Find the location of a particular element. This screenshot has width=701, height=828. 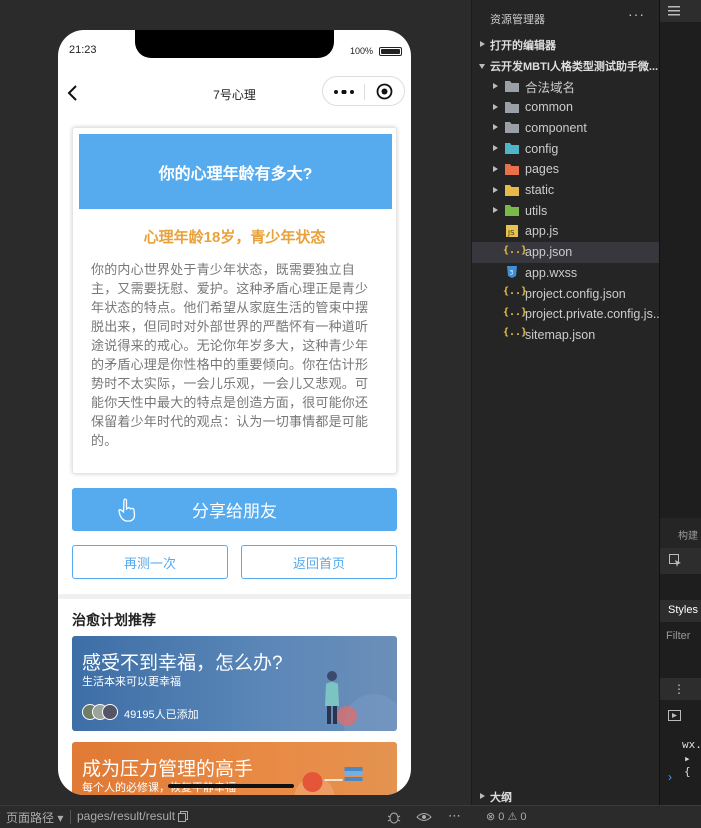

build-bar: 构建 is located at coordinates (680, 533).